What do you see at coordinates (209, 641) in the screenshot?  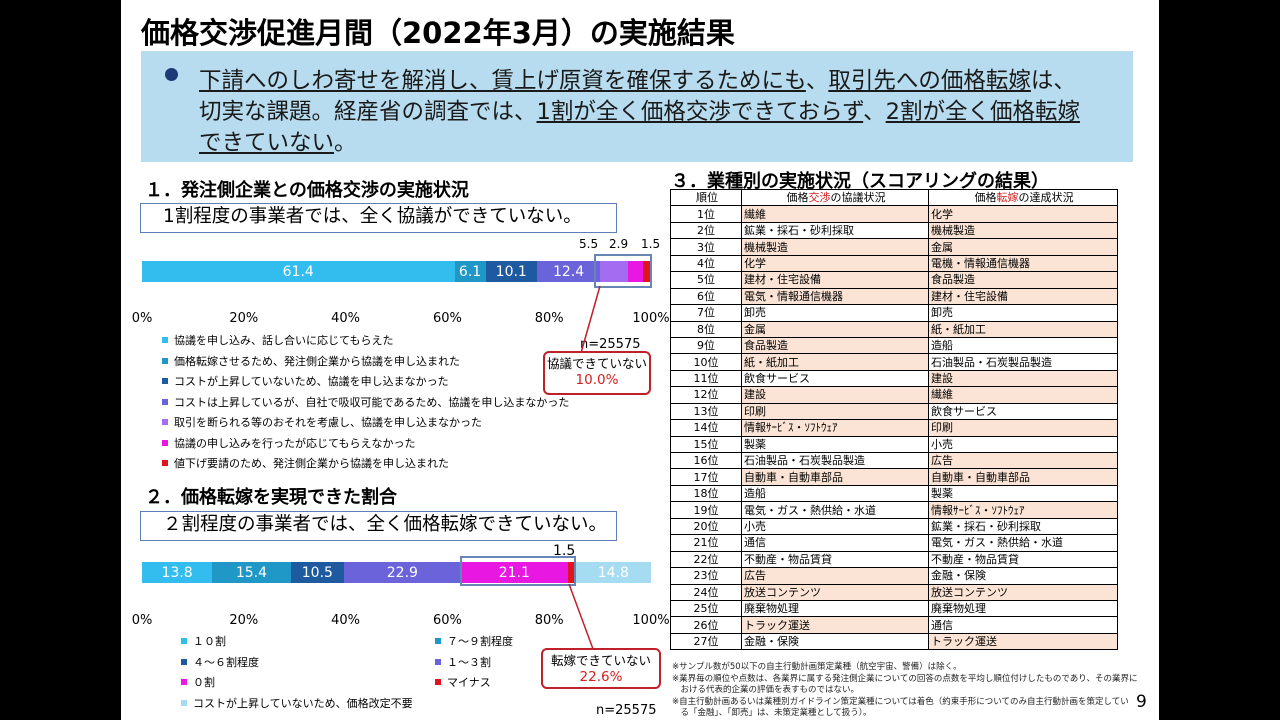 I see `legend-label: １０割` at bounding box center [209, 641].